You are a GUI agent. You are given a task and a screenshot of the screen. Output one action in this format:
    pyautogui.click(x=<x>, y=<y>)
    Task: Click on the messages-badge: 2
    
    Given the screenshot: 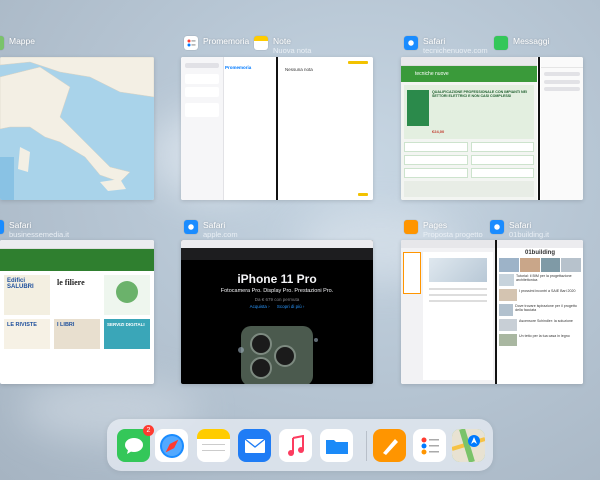 What is the action you would take?
    pyautogui.click(x=148, y=430)
    